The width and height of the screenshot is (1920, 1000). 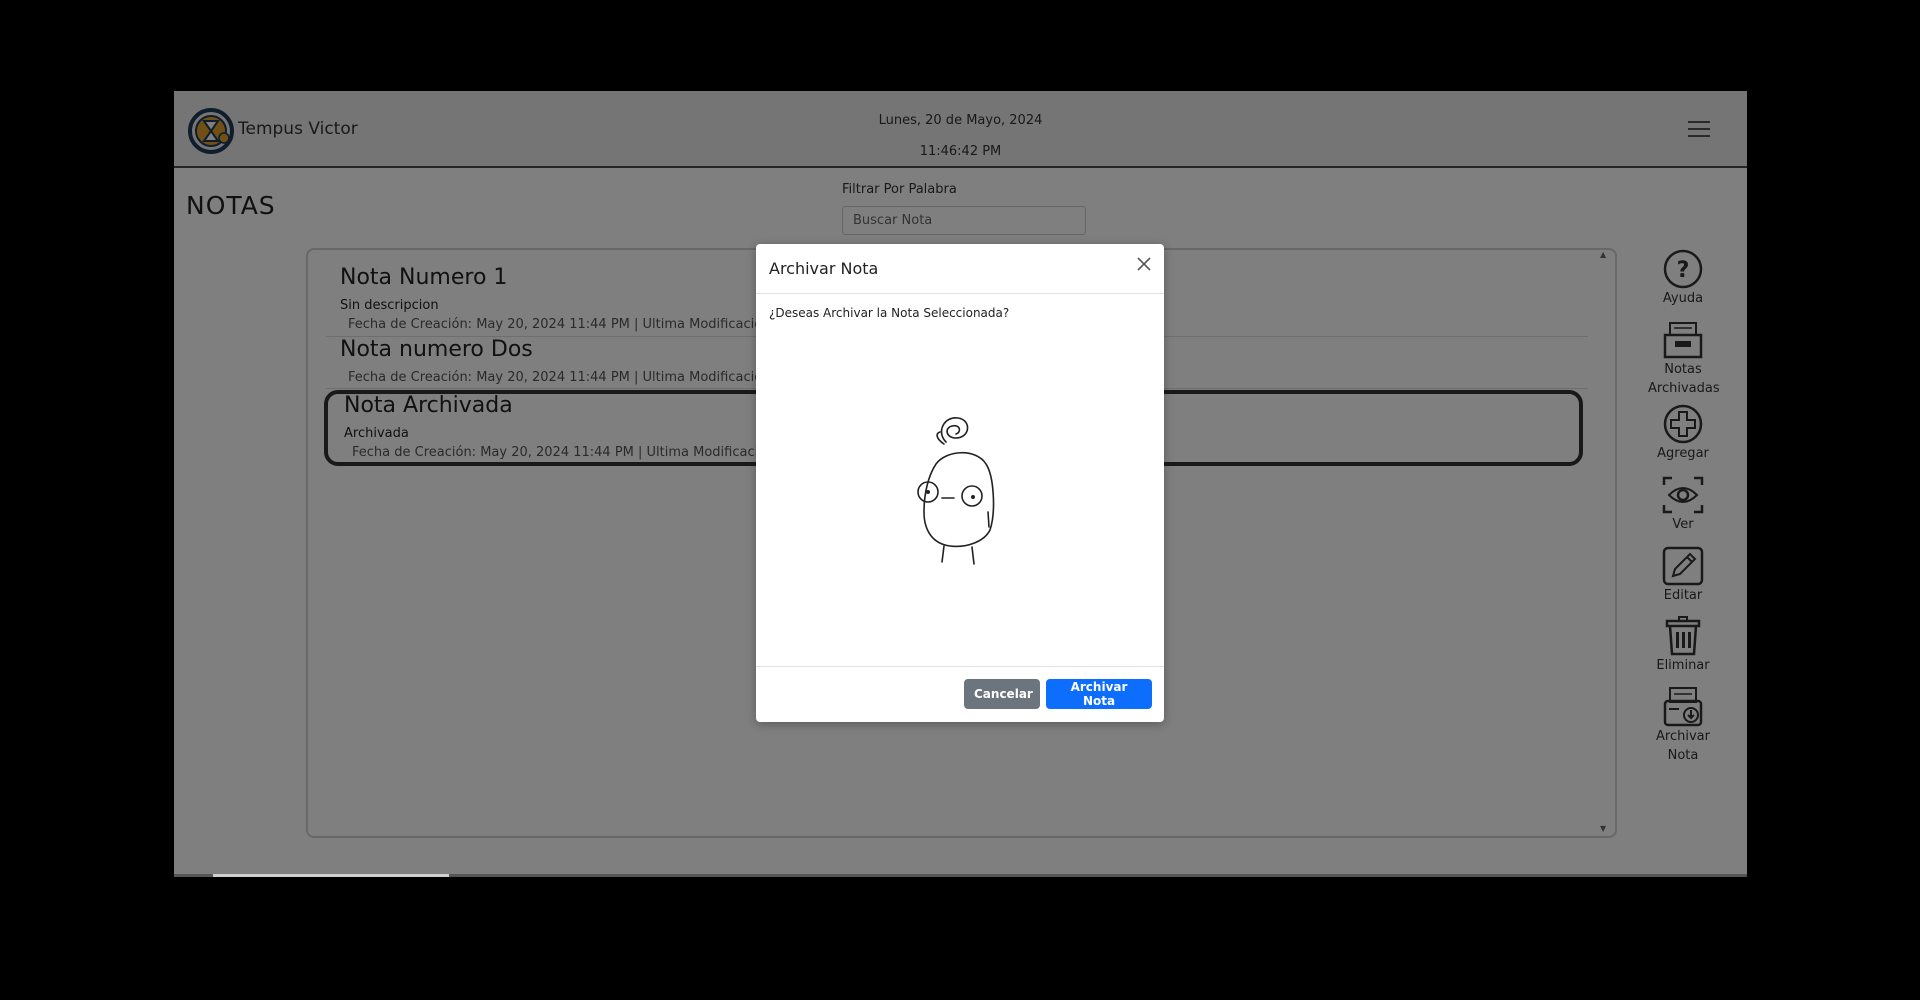 I want to click on cancel-button: Cancelar, so click(x=1002, y=694).